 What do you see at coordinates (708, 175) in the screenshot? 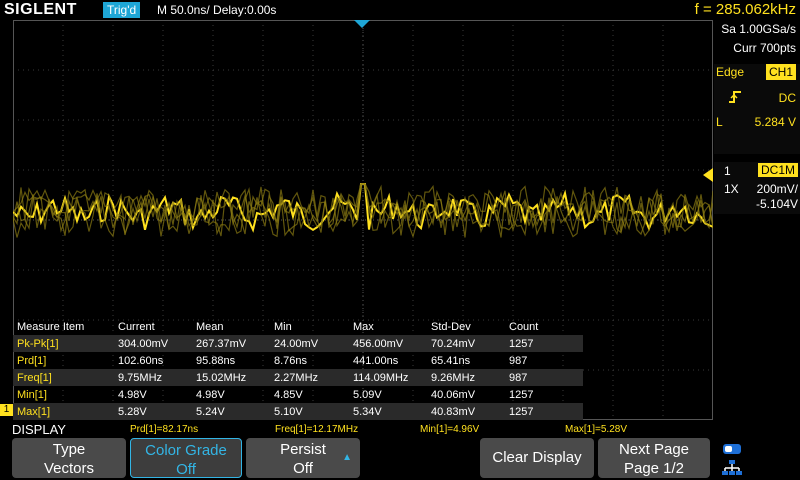
I see `trigger-level-marker` at bounding box center [708, 175].